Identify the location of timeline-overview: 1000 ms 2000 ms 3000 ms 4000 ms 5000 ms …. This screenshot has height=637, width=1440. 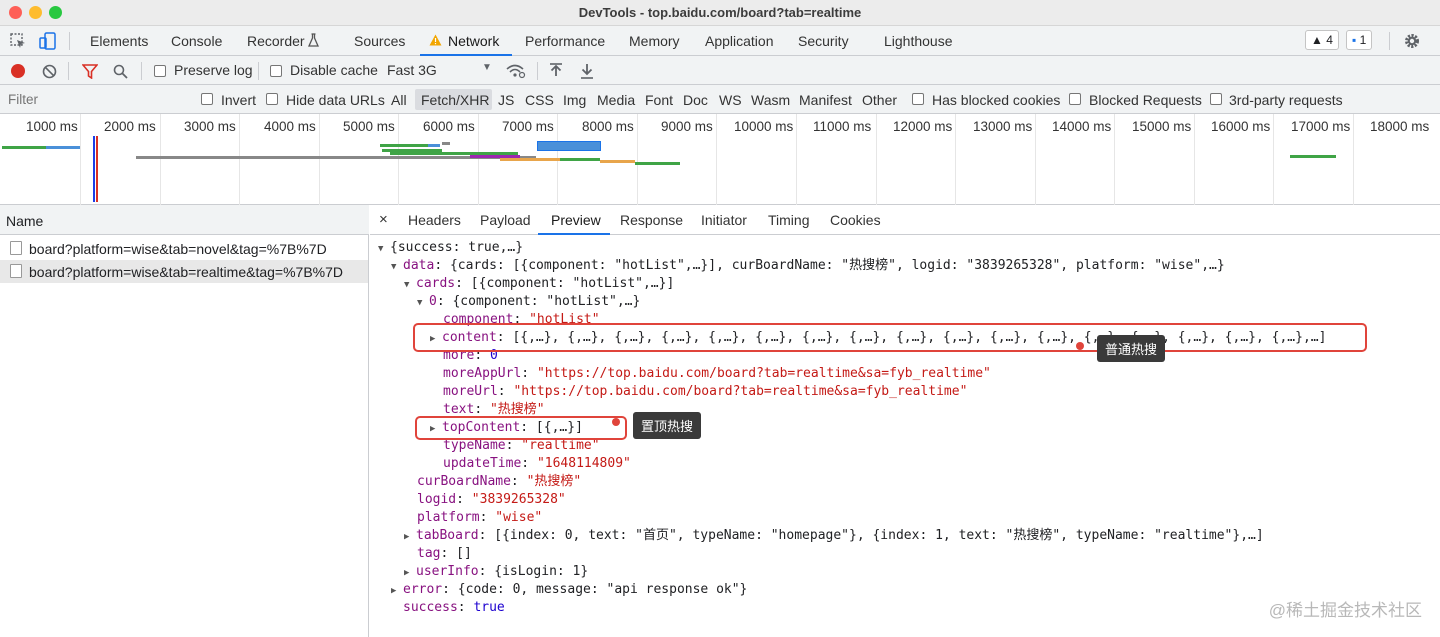
(720, 159).